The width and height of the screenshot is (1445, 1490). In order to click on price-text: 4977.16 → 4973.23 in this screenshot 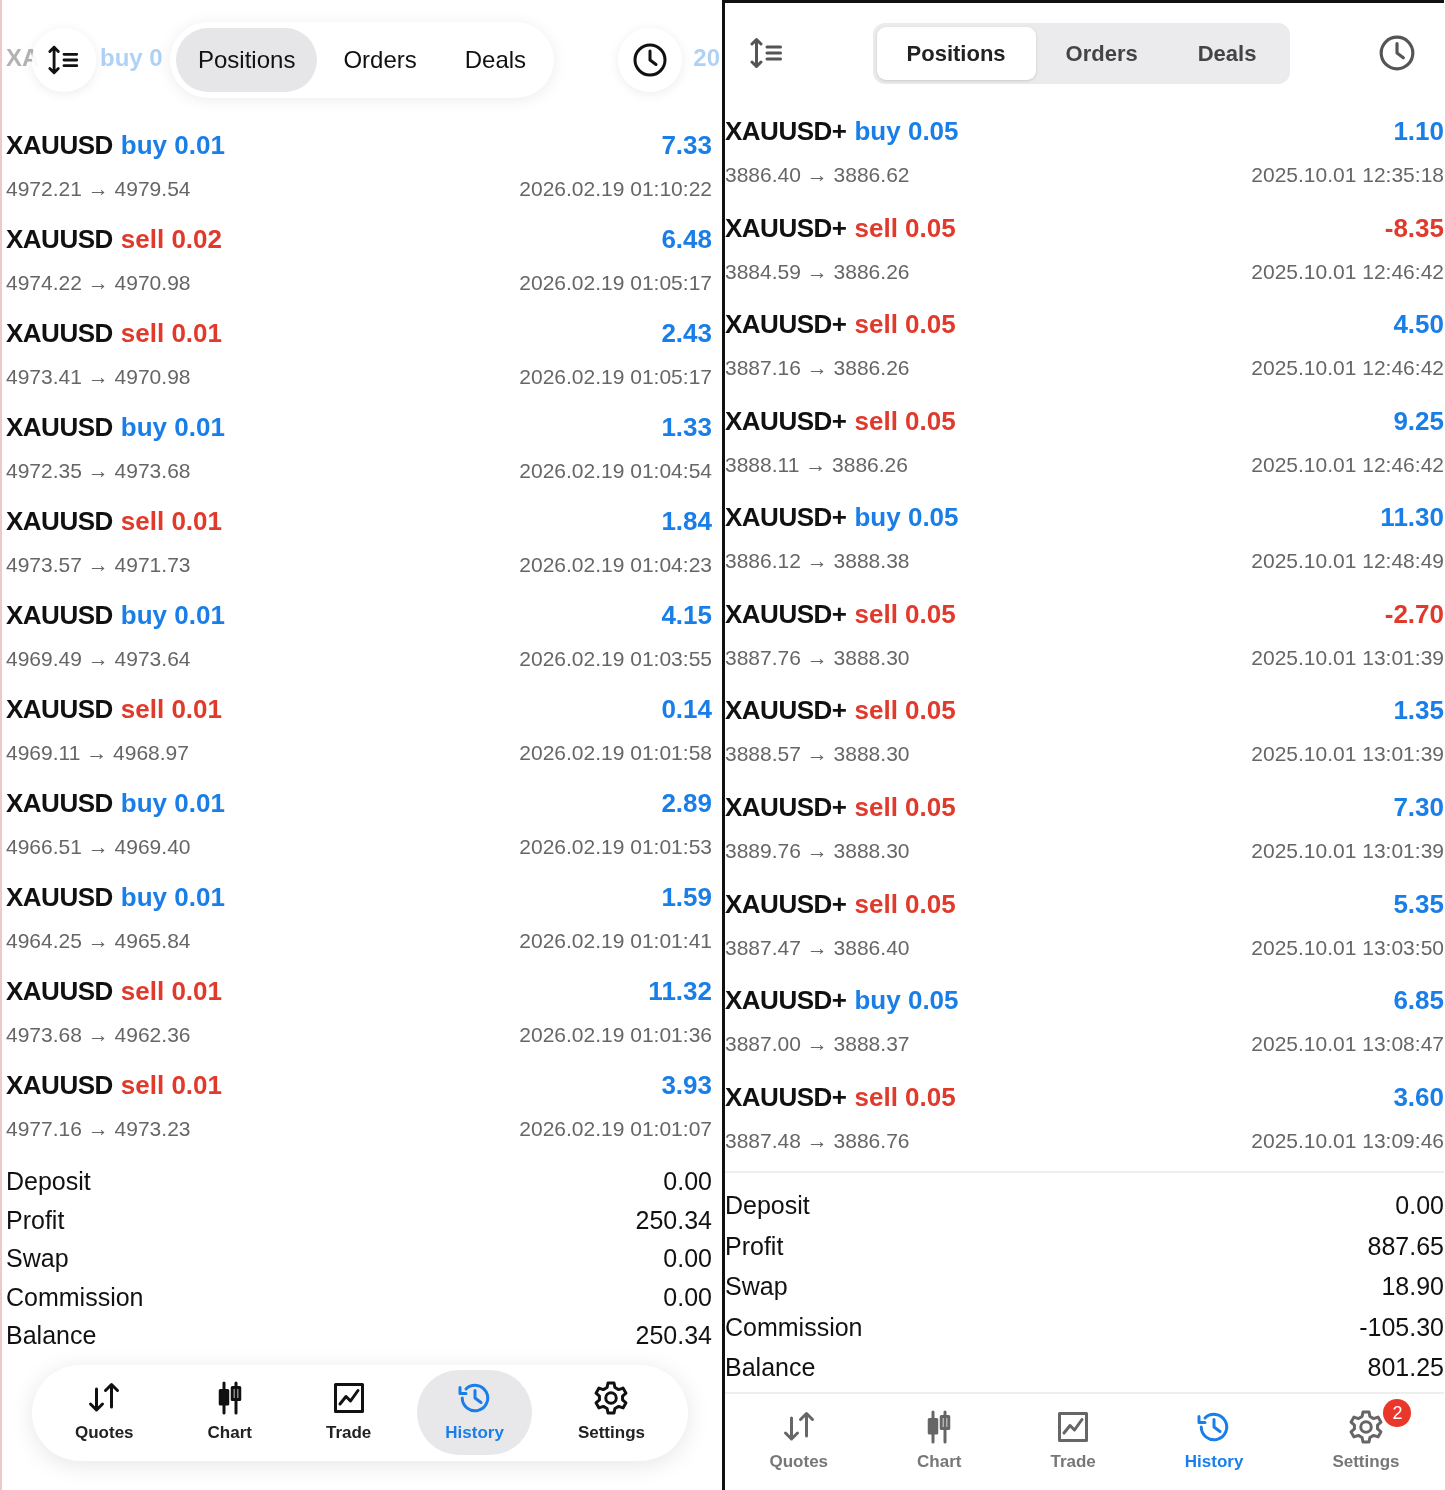, I will do `click(98, 1128)`.